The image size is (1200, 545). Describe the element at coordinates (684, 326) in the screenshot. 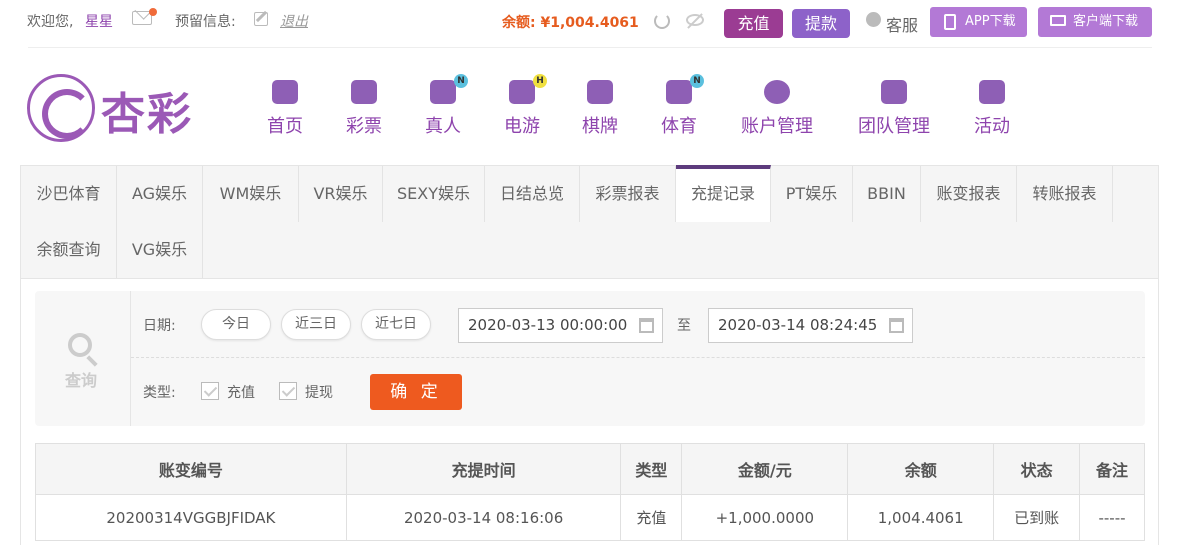

I see `to-label: 至` at that location.